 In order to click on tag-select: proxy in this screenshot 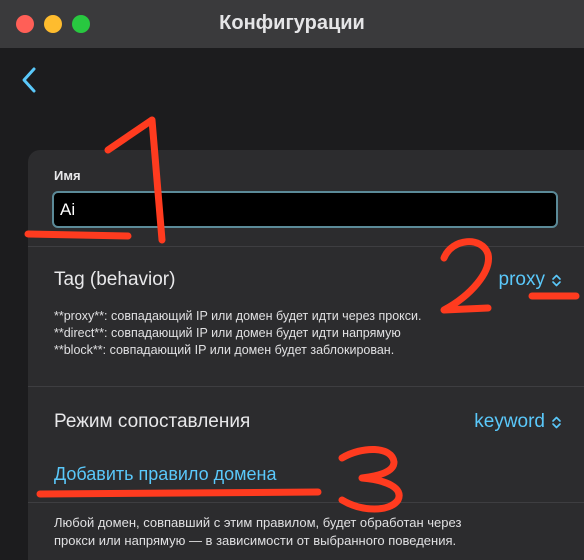, I will do `click(530, 280)`.